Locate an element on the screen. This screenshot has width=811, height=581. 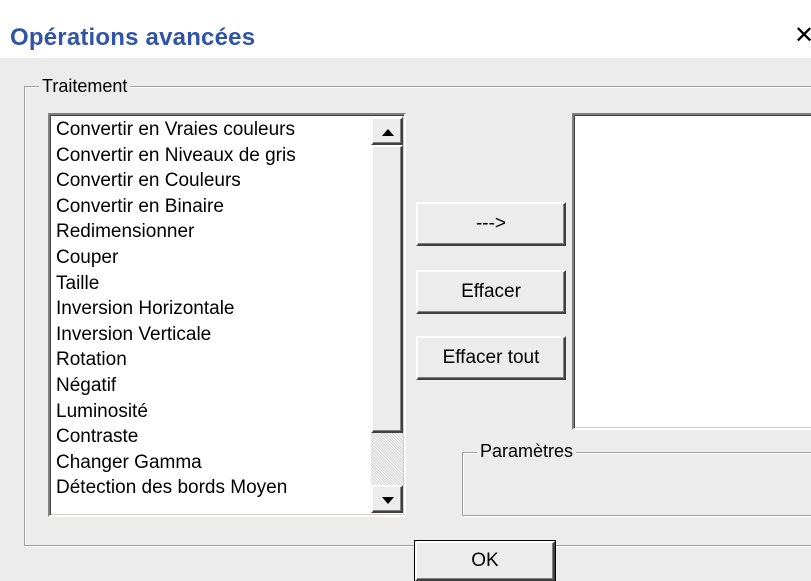
triangle-up-icon is located at coordinates (388, 132).